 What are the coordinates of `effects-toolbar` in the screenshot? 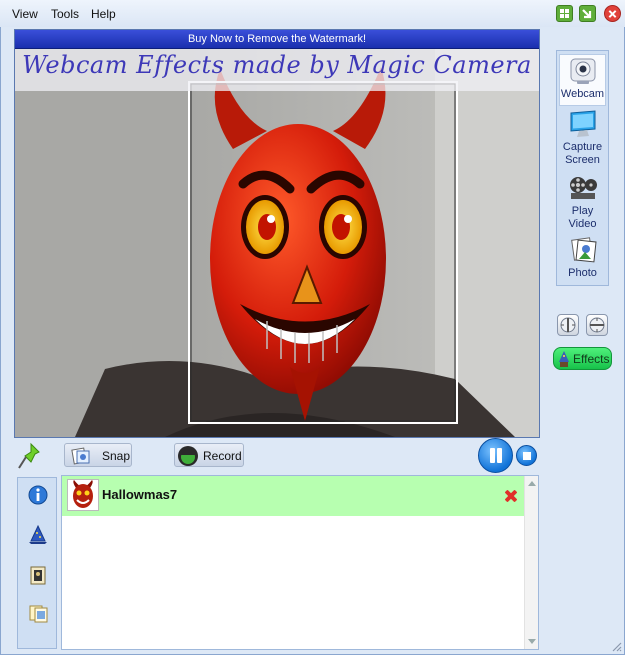 It's located at (37, 563).